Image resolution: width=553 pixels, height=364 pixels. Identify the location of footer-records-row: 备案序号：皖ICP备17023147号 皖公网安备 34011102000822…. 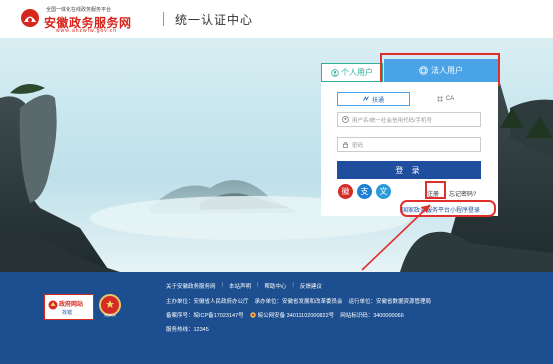
(285, 315).